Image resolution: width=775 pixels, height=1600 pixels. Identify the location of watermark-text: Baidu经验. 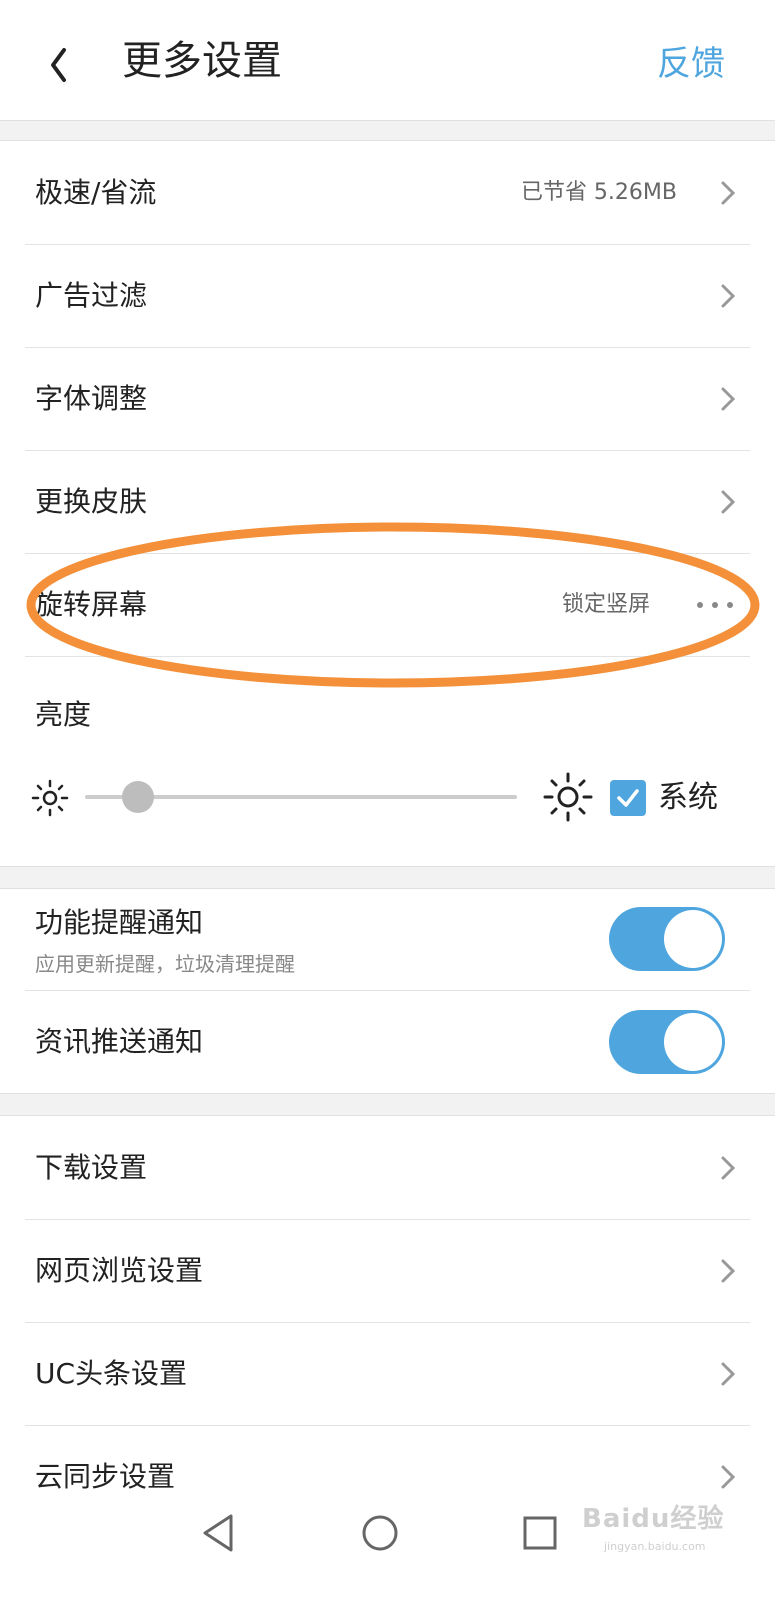
(653, 1519).